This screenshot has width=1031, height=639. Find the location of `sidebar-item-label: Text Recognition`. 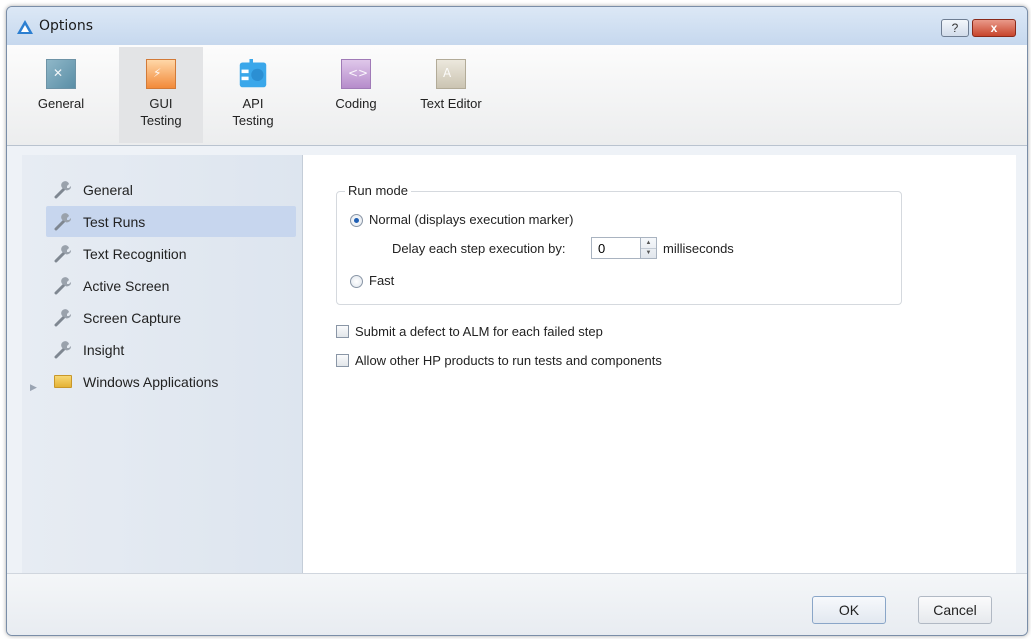

sidebar-item-label: Text Recognition is located at coordinates (135, 253).